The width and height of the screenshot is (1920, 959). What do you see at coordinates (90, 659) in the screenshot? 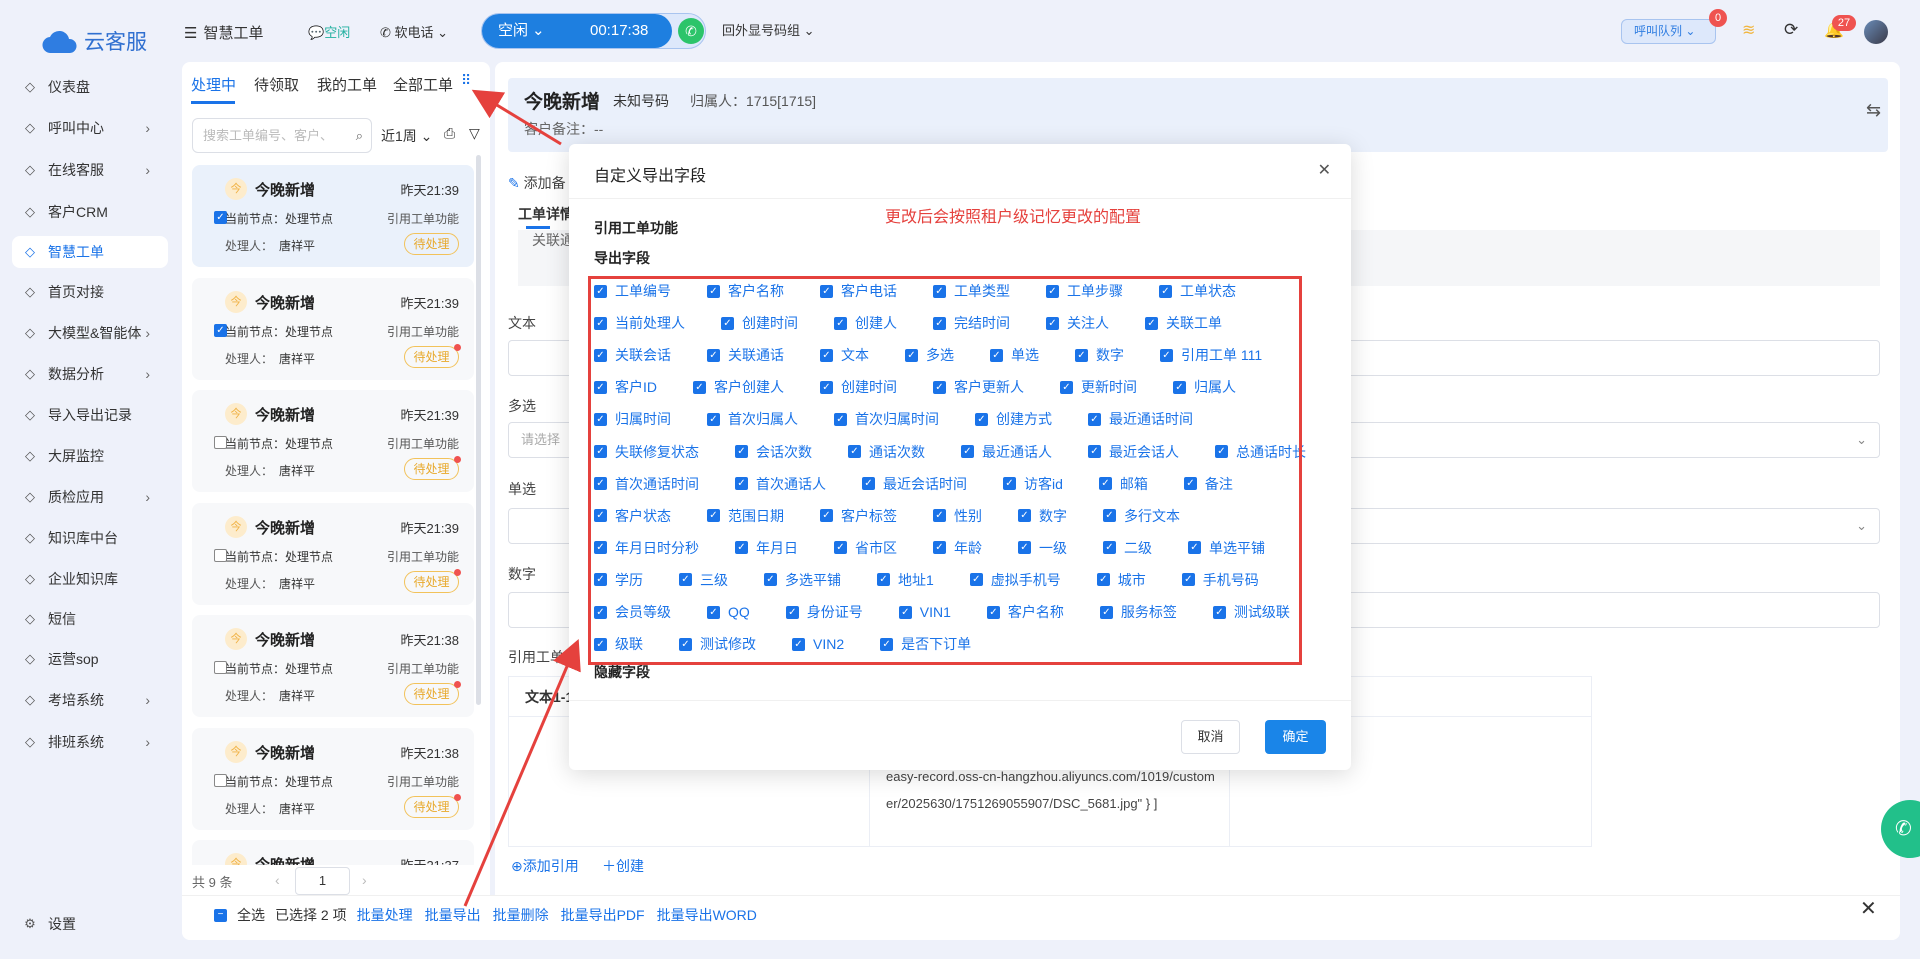
I see `sidebar-item: ◇ 运营sop` at bounding box center [90, 659].